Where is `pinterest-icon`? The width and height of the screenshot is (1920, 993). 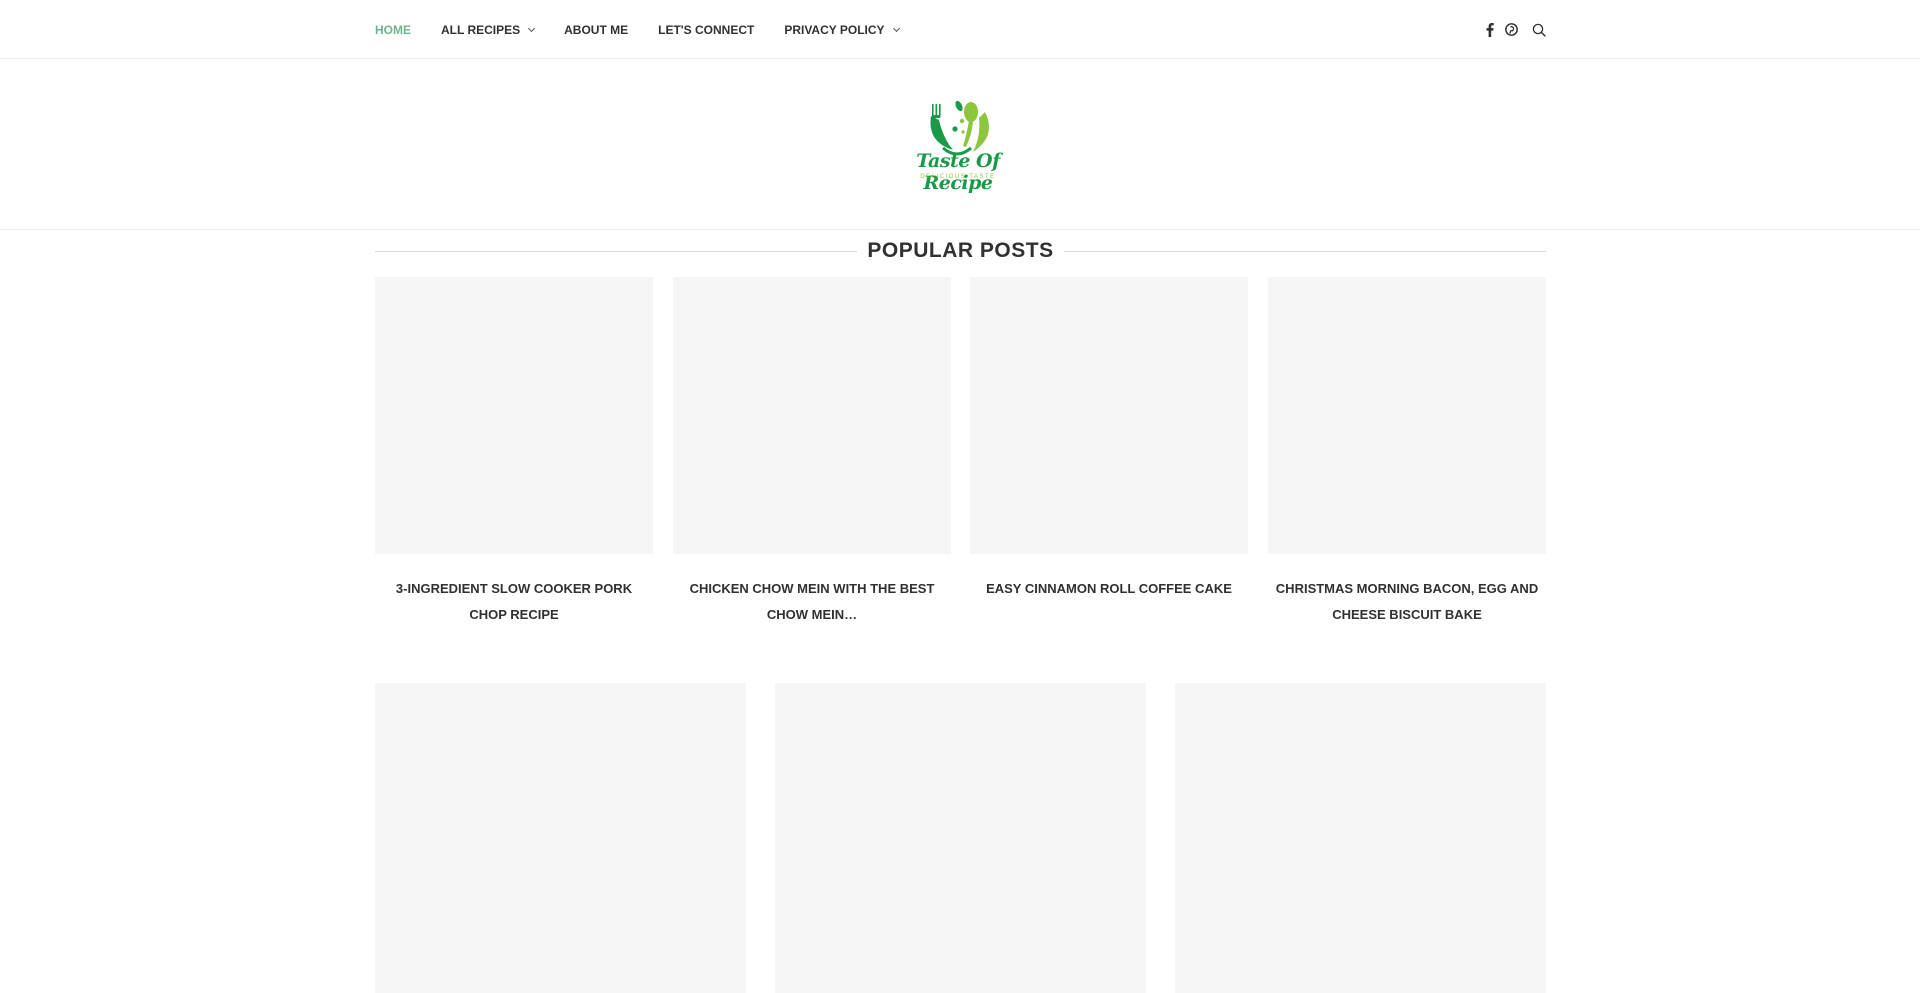 pinterest-icon is located at coordinates (1511, 30).